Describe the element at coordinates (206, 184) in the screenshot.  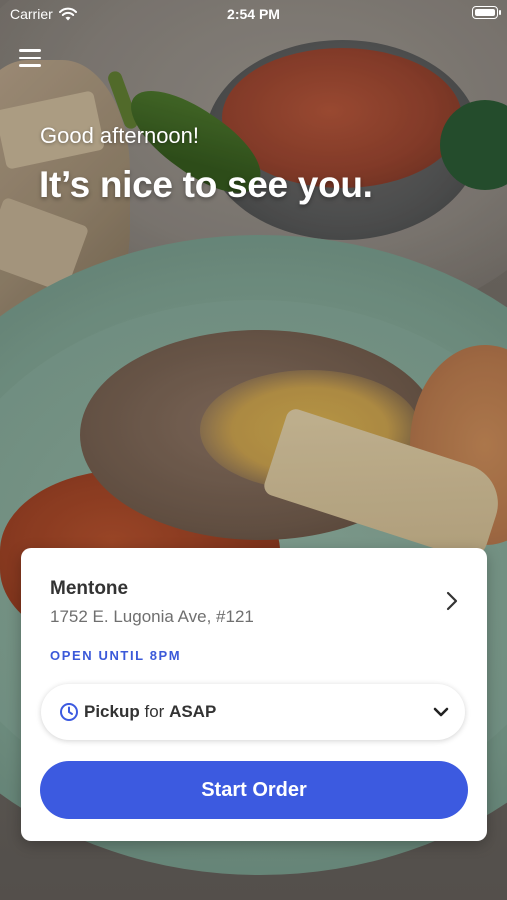
I see `welcome-headline: It’s nice to see you.` at that location.